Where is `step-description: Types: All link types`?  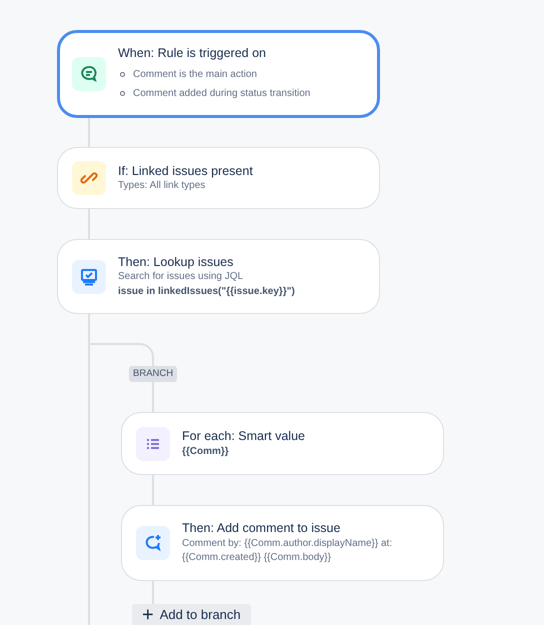 step-description: Types: All link types is located at coordinates (162, 185).